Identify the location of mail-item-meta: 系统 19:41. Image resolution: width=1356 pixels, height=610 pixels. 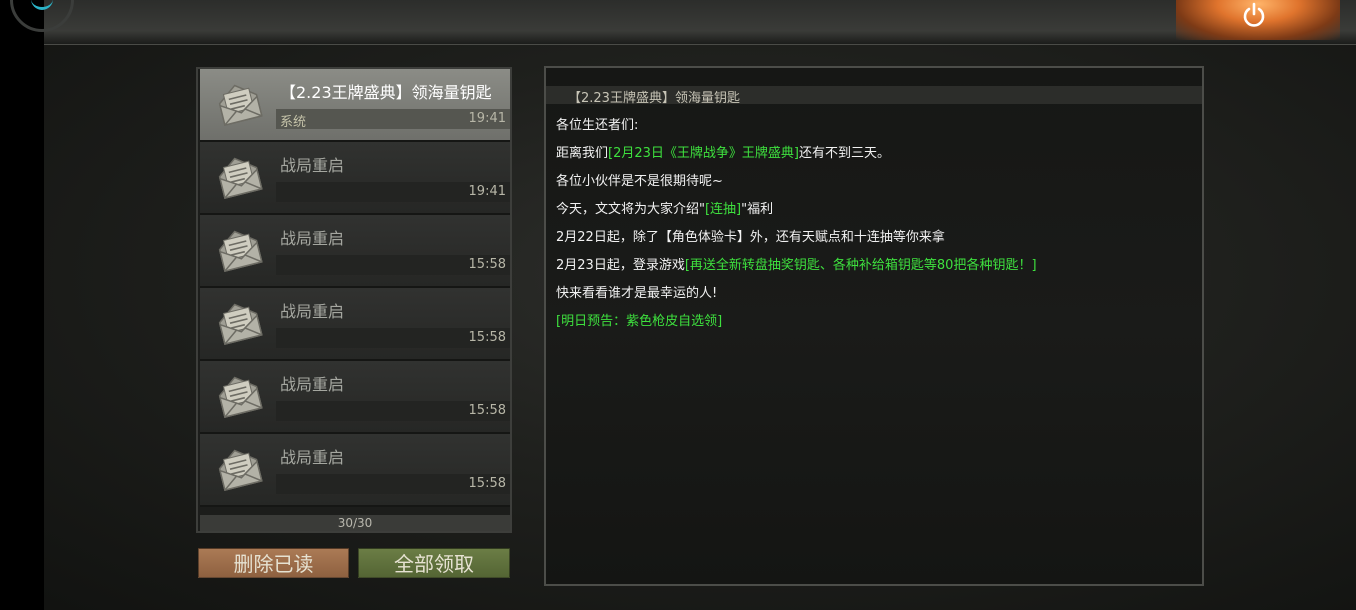
(393, 119).